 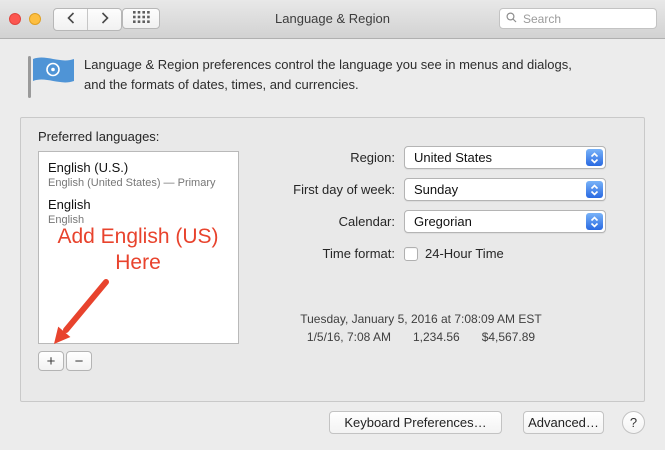 I want to click on search-field, so click(x=578, y=18).